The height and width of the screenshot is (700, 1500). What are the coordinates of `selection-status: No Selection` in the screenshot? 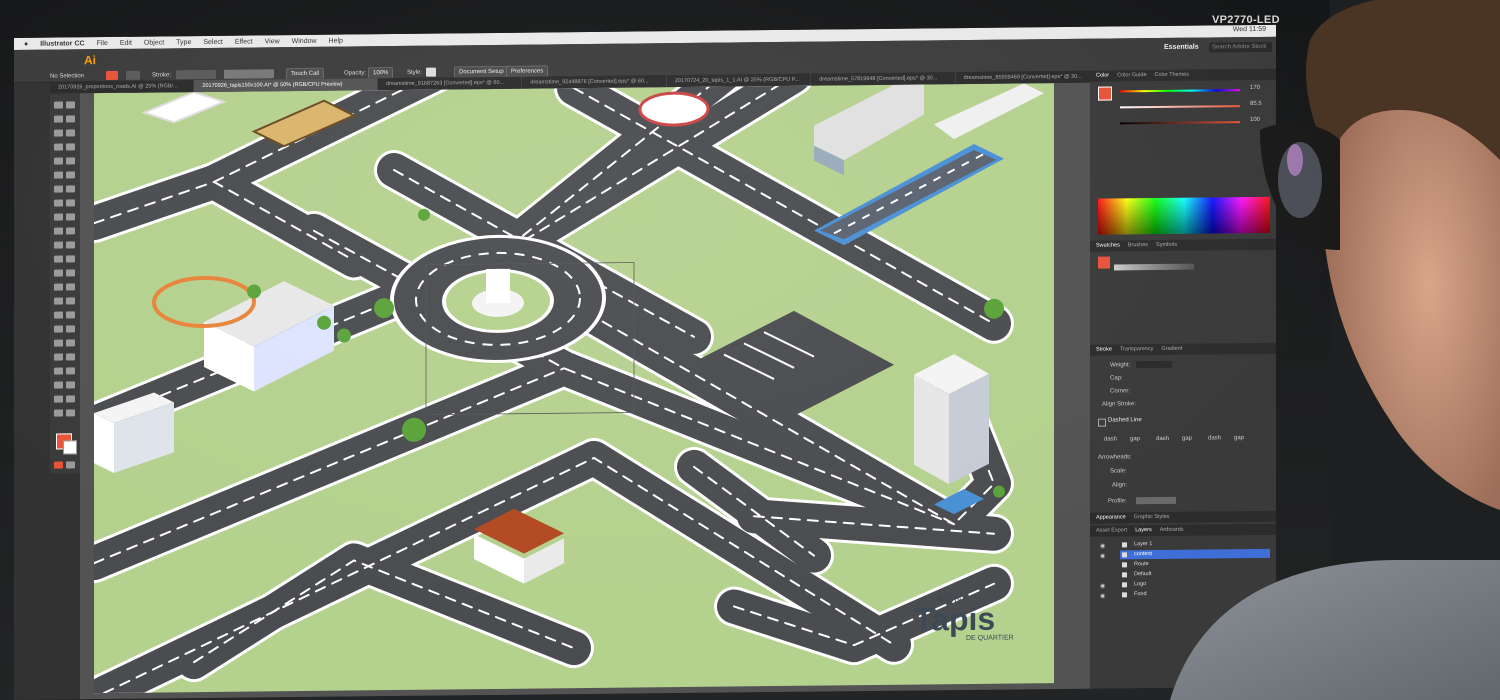 It's located at (67, 76).